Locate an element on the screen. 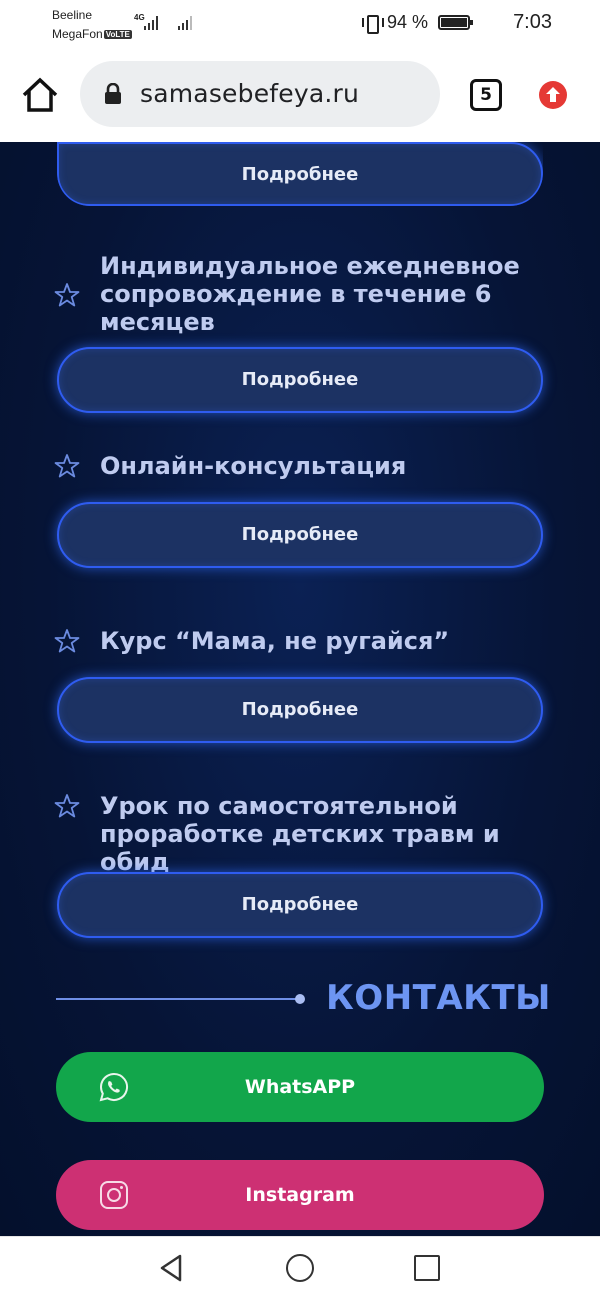 The image size is (600, 1299). service-1-more-button: Подробнее is located at coordinates (300, 174).